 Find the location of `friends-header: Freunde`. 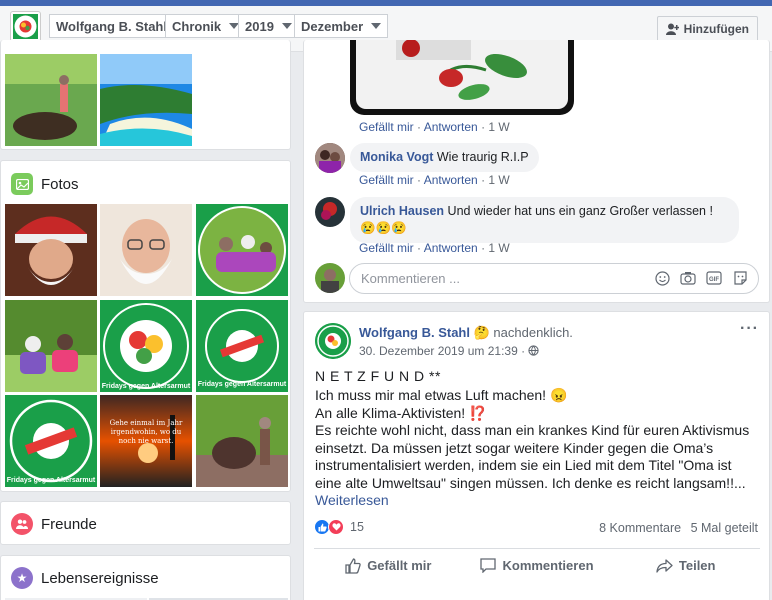

friends-header: Freunde is located at coordinates (54, 524).